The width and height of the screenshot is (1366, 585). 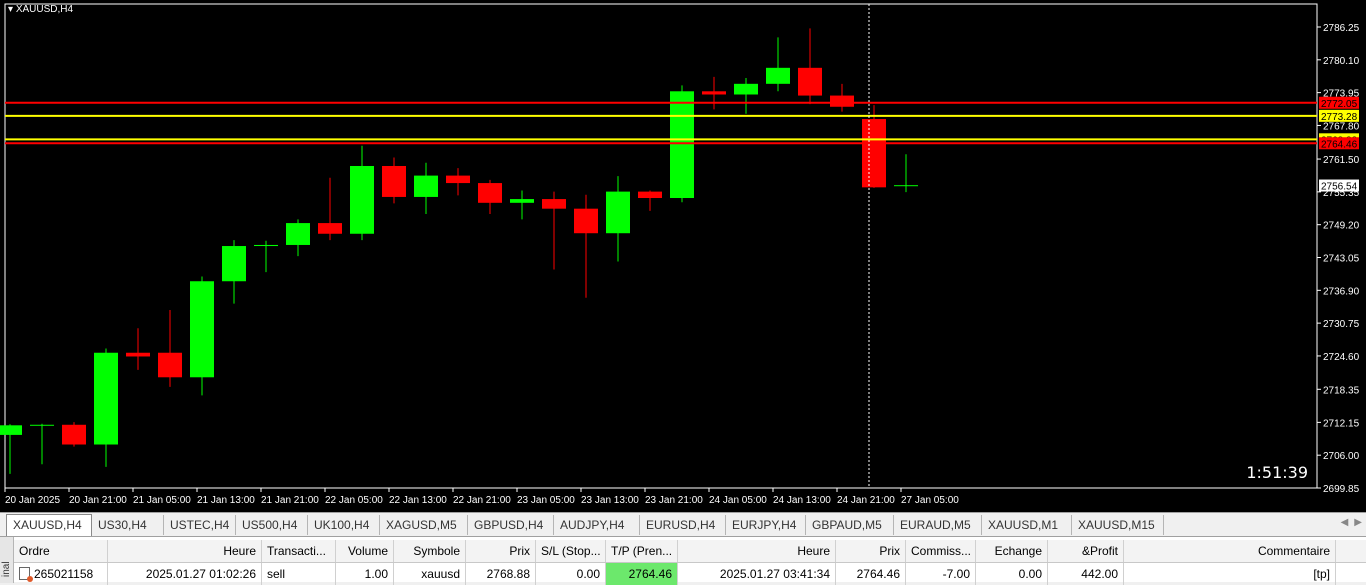 What do you see at coordinates (1339, 104) in the screenshot?
I see `level-price-label: 2772.05` at bounding box center [1339, 104].